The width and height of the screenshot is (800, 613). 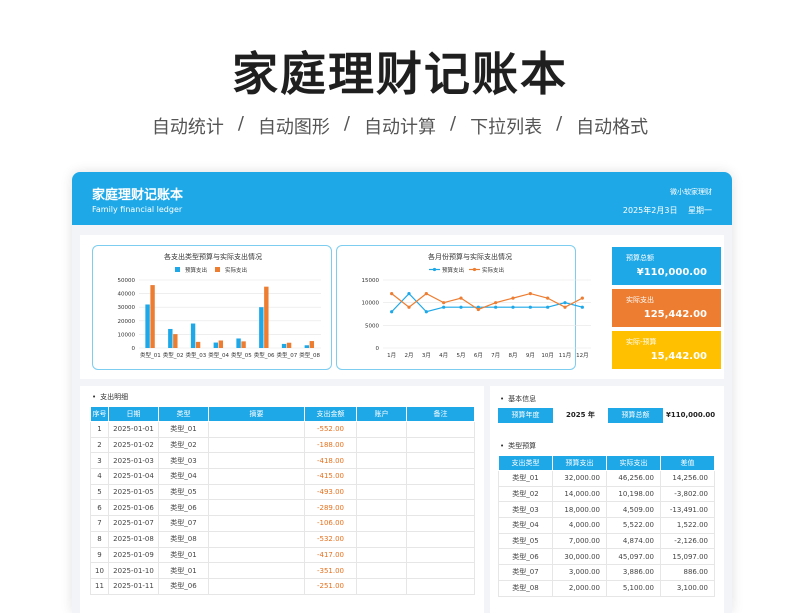 I want to click on table-row: 10 2025-01-10 类型_01 -351.00, so click(x=282, y=570).